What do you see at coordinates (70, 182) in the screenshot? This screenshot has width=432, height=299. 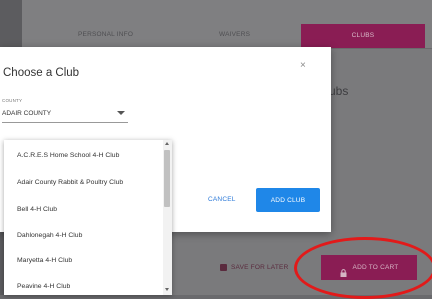 I see `club-option: Adair County Rabbit & Poultry Club` at bounding box center [70, 182].